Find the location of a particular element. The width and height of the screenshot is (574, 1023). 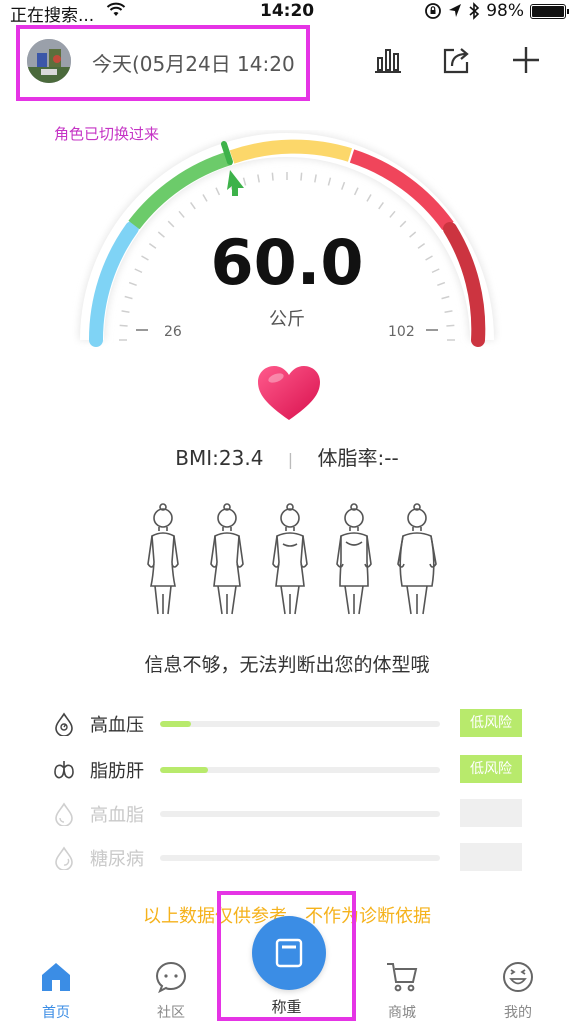

risk-row-hyperlipidemia: 高血脂 is located at coordinates (288, 814).